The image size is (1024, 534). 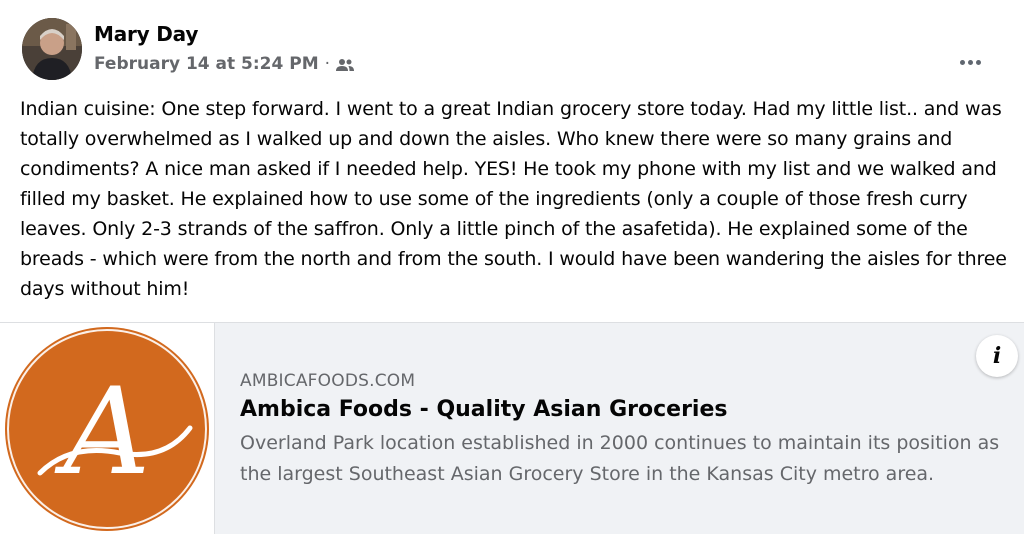 What do you see at coordinates (345, 64) in the screenshot?
I see `friends-icon` at bounding box center [345, 64].